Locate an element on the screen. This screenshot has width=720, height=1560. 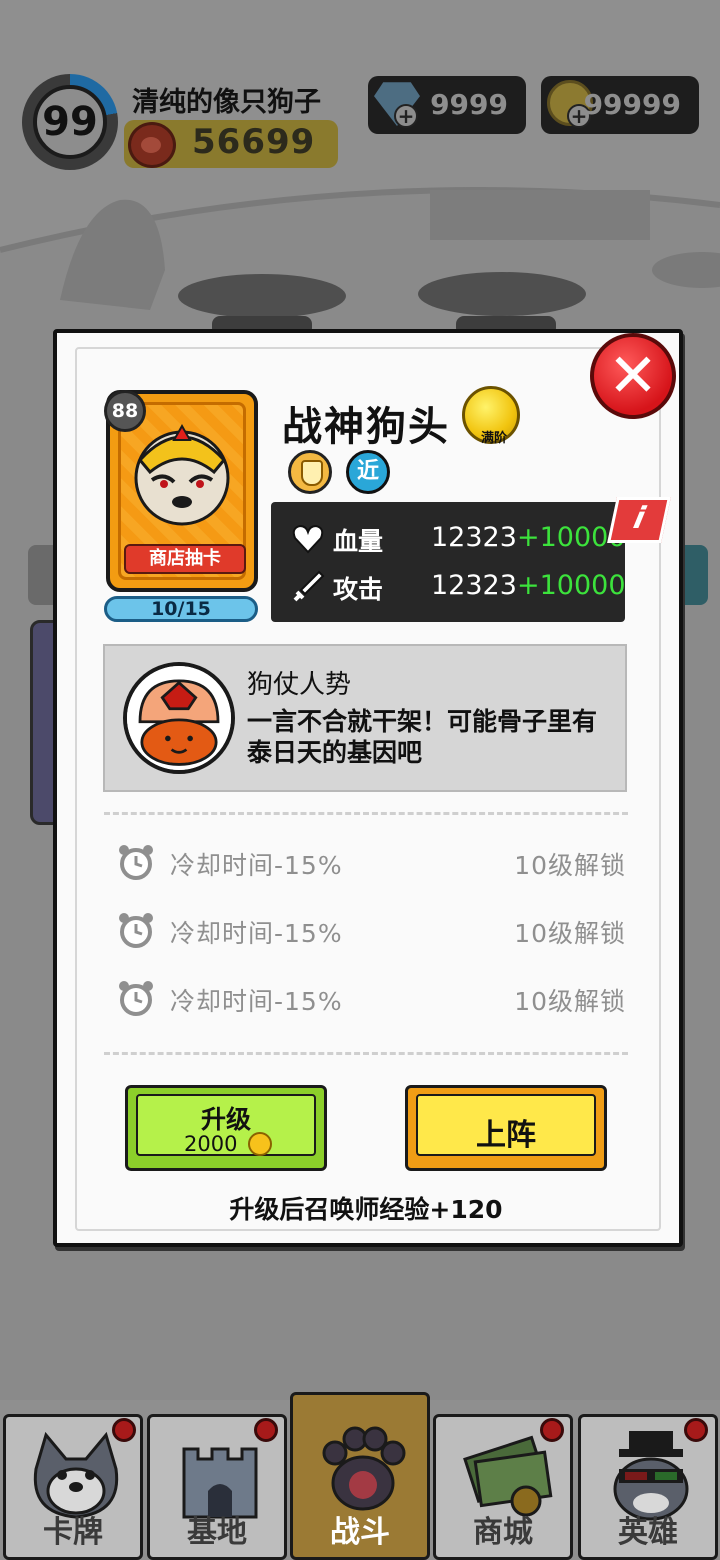
player-level-ring: 99 is located at coordinates (70, 122).